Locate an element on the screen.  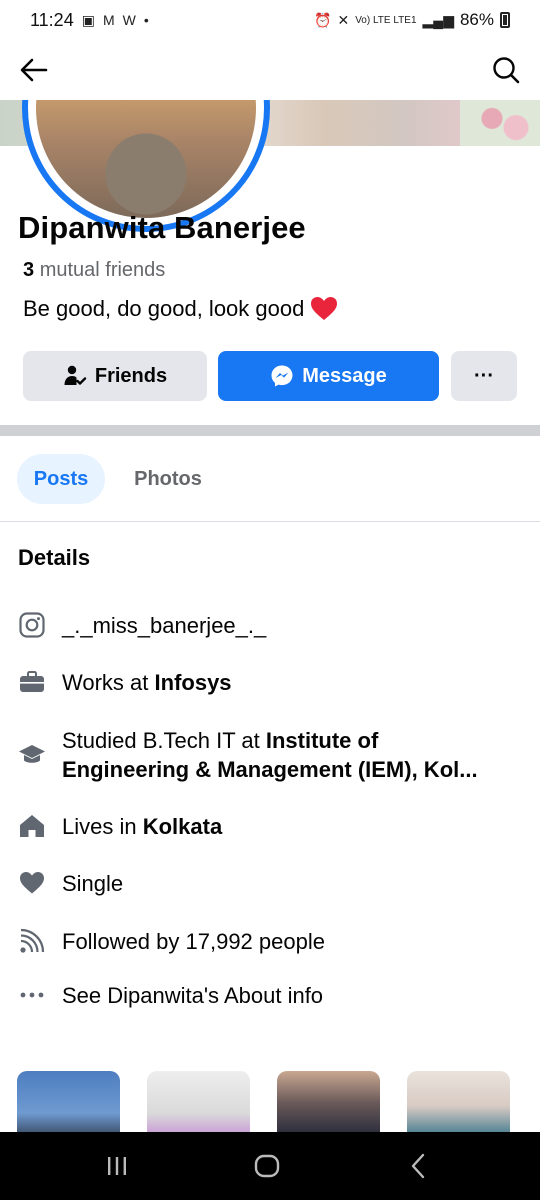
tab-posts-label: Posts is located at coordinates (61, 478).